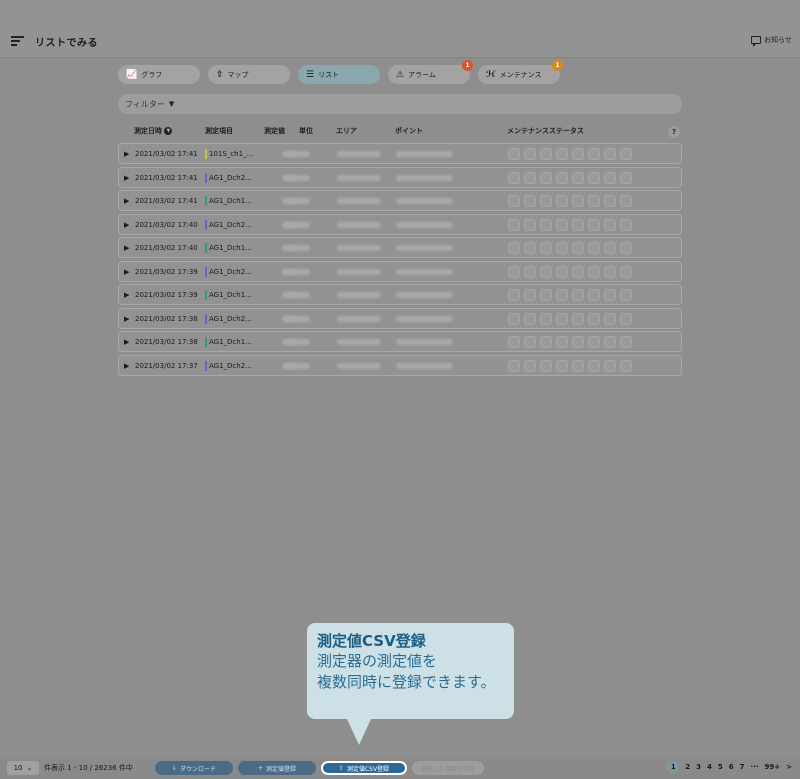 This screenshot has width=800, height=779. What do you see at coordinates (742, 767) in the screenshot?
I see `page-link: 7` at bounding box center [742, 767].